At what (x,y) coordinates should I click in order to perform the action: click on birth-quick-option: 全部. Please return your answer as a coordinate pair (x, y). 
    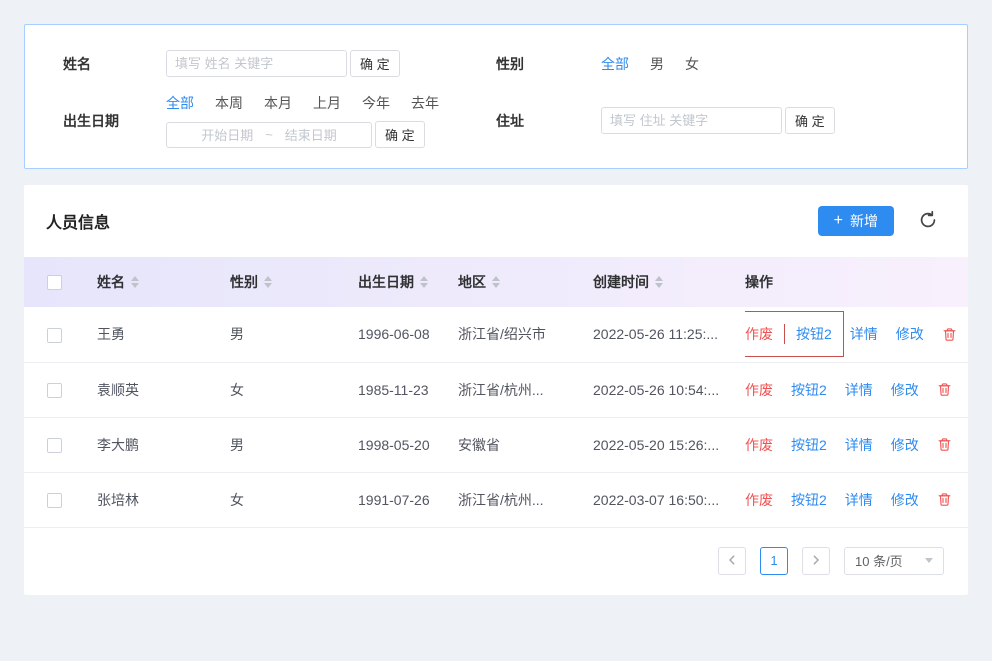
    Looking at the image, I should click on (180, 103).